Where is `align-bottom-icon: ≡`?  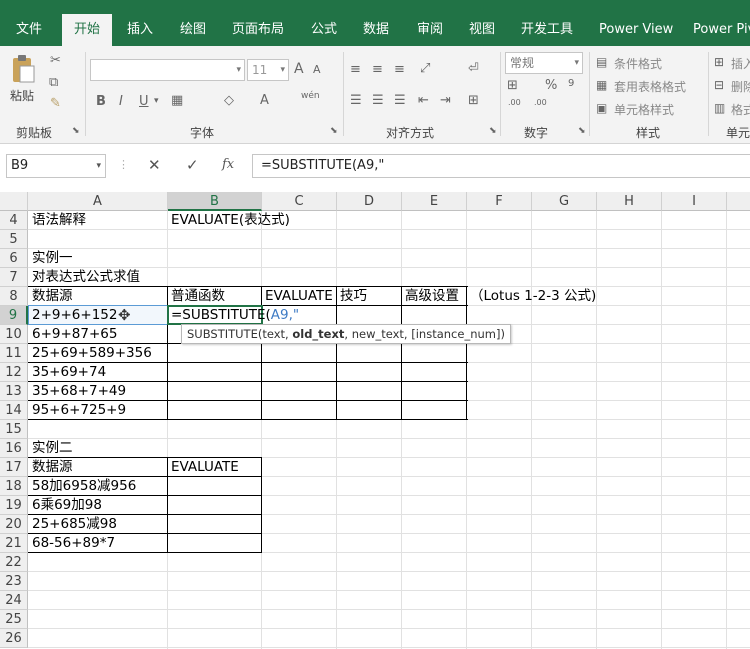
align-bottom-icon: ≡ is located at coordinates (399, 69).